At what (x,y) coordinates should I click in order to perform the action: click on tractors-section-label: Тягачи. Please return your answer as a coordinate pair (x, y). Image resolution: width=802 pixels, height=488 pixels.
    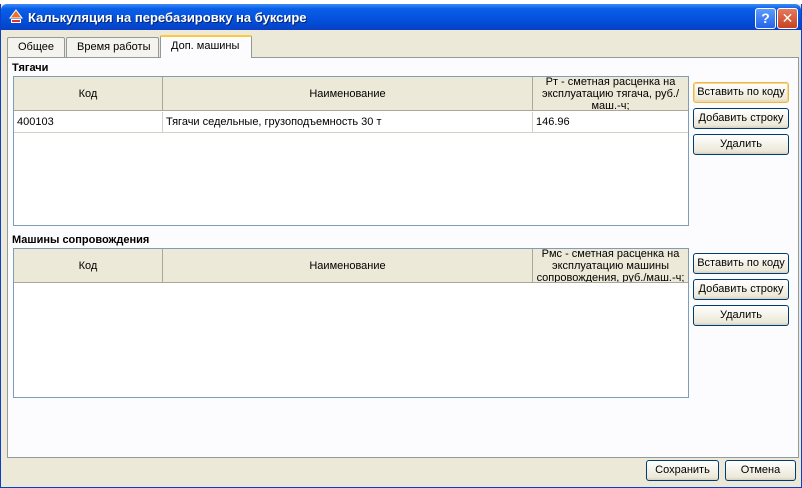
    Looking at the image, I should click on (30, 68).